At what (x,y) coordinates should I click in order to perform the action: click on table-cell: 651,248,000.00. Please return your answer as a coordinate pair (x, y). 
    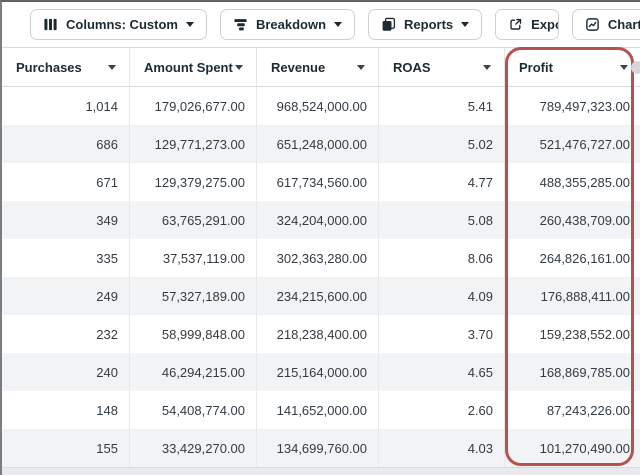
    Looking at the image, I should click on (318, 144).